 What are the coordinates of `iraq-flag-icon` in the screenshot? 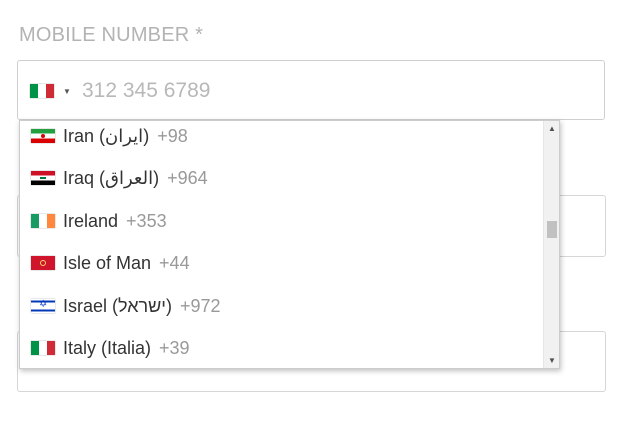 It's located at (43, 178).